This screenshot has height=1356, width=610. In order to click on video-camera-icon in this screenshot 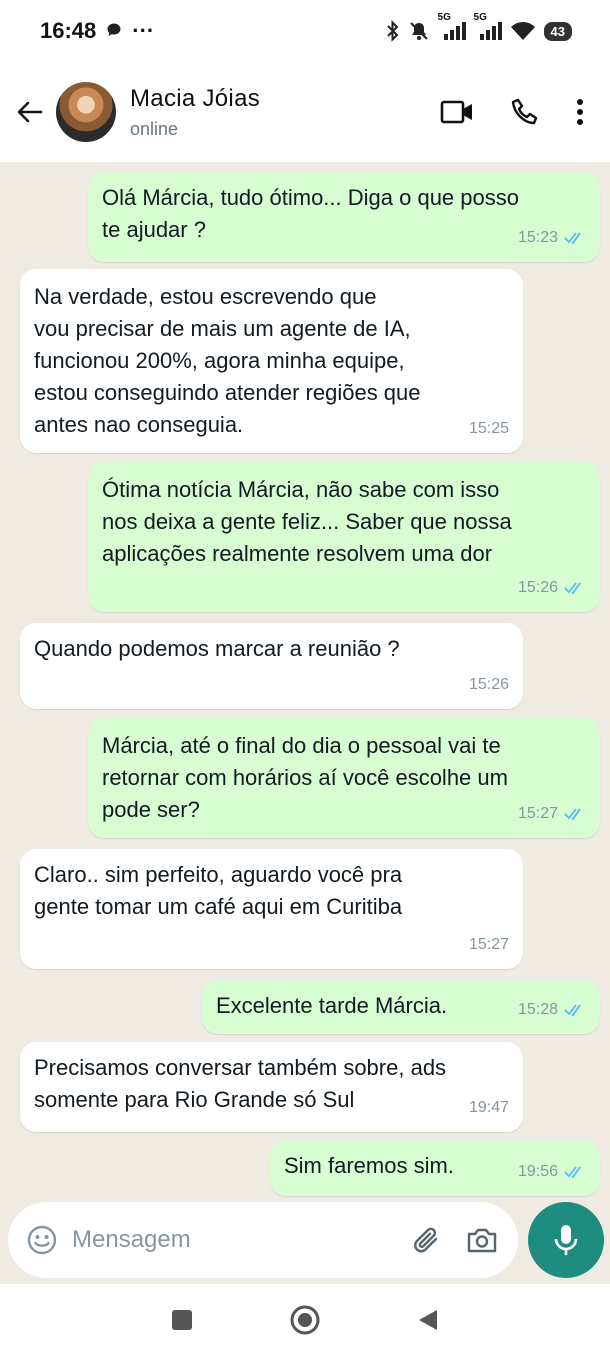, I will do `click(456, 112)`.